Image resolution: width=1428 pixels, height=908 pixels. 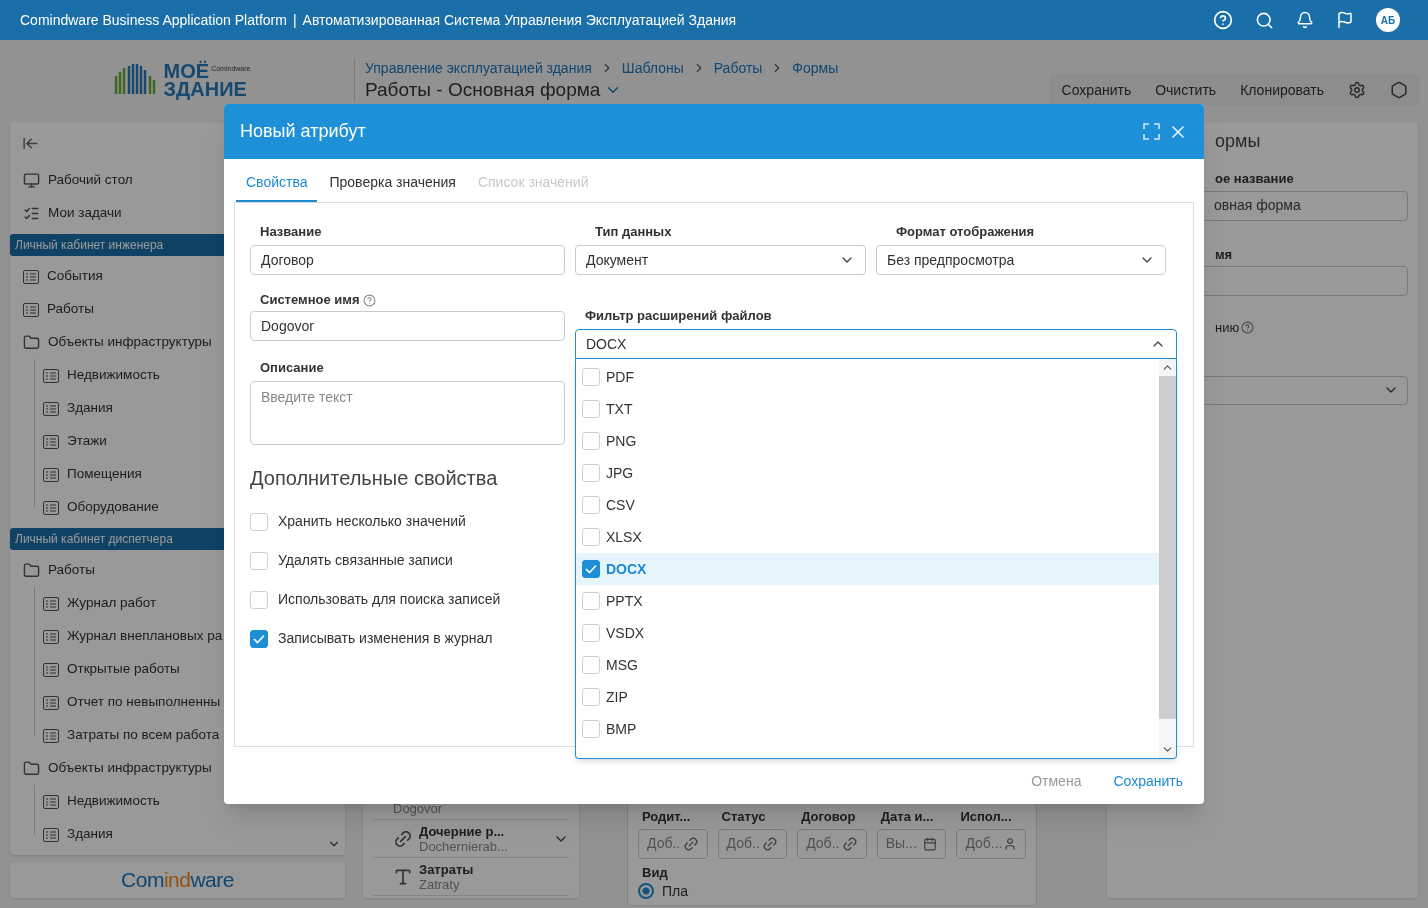 What do you see at coordinates (867, 473) in the screenshot?
I see `dropdown-option: JPG` at bounding box center [867, 473].